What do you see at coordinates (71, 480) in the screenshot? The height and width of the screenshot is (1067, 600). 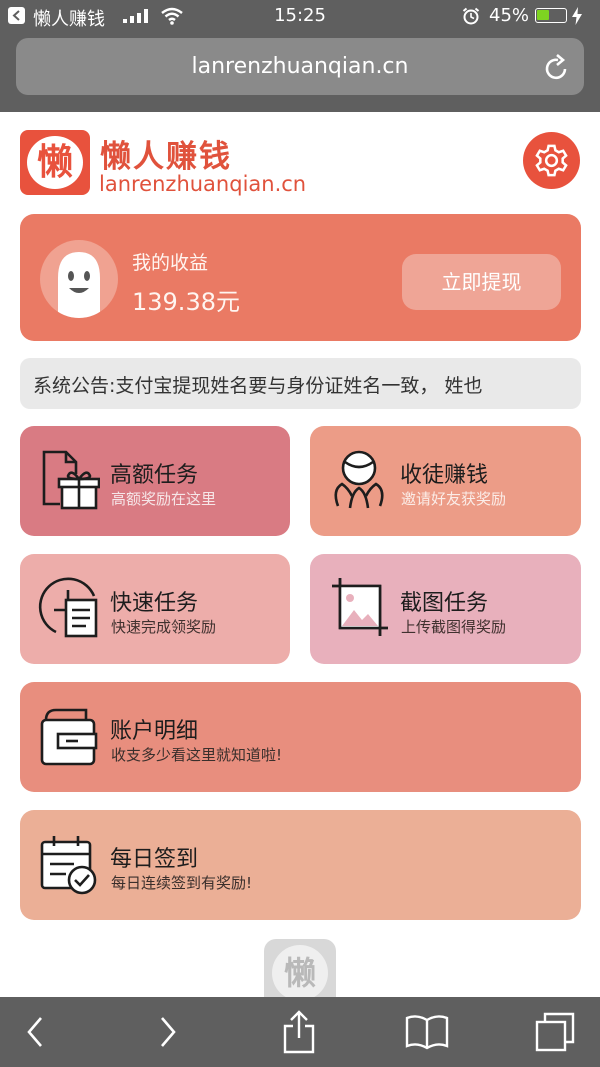 I see `document-gift-icon` at bounding box center [71, 480].